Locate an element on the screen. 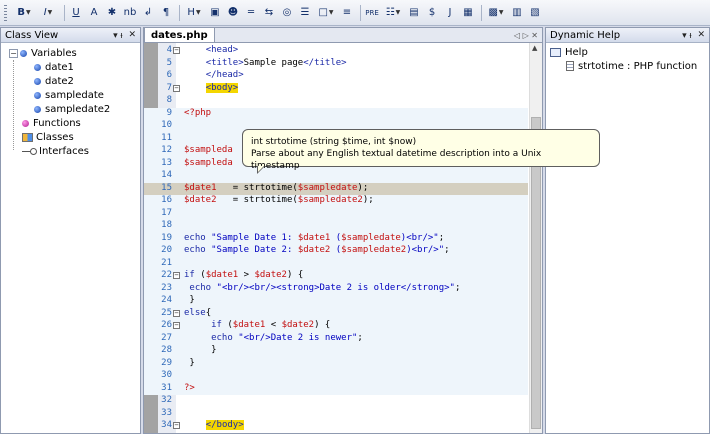  tab-navigation-icons: ◁ ▷ ✕ is located at coordinates (526, 35).